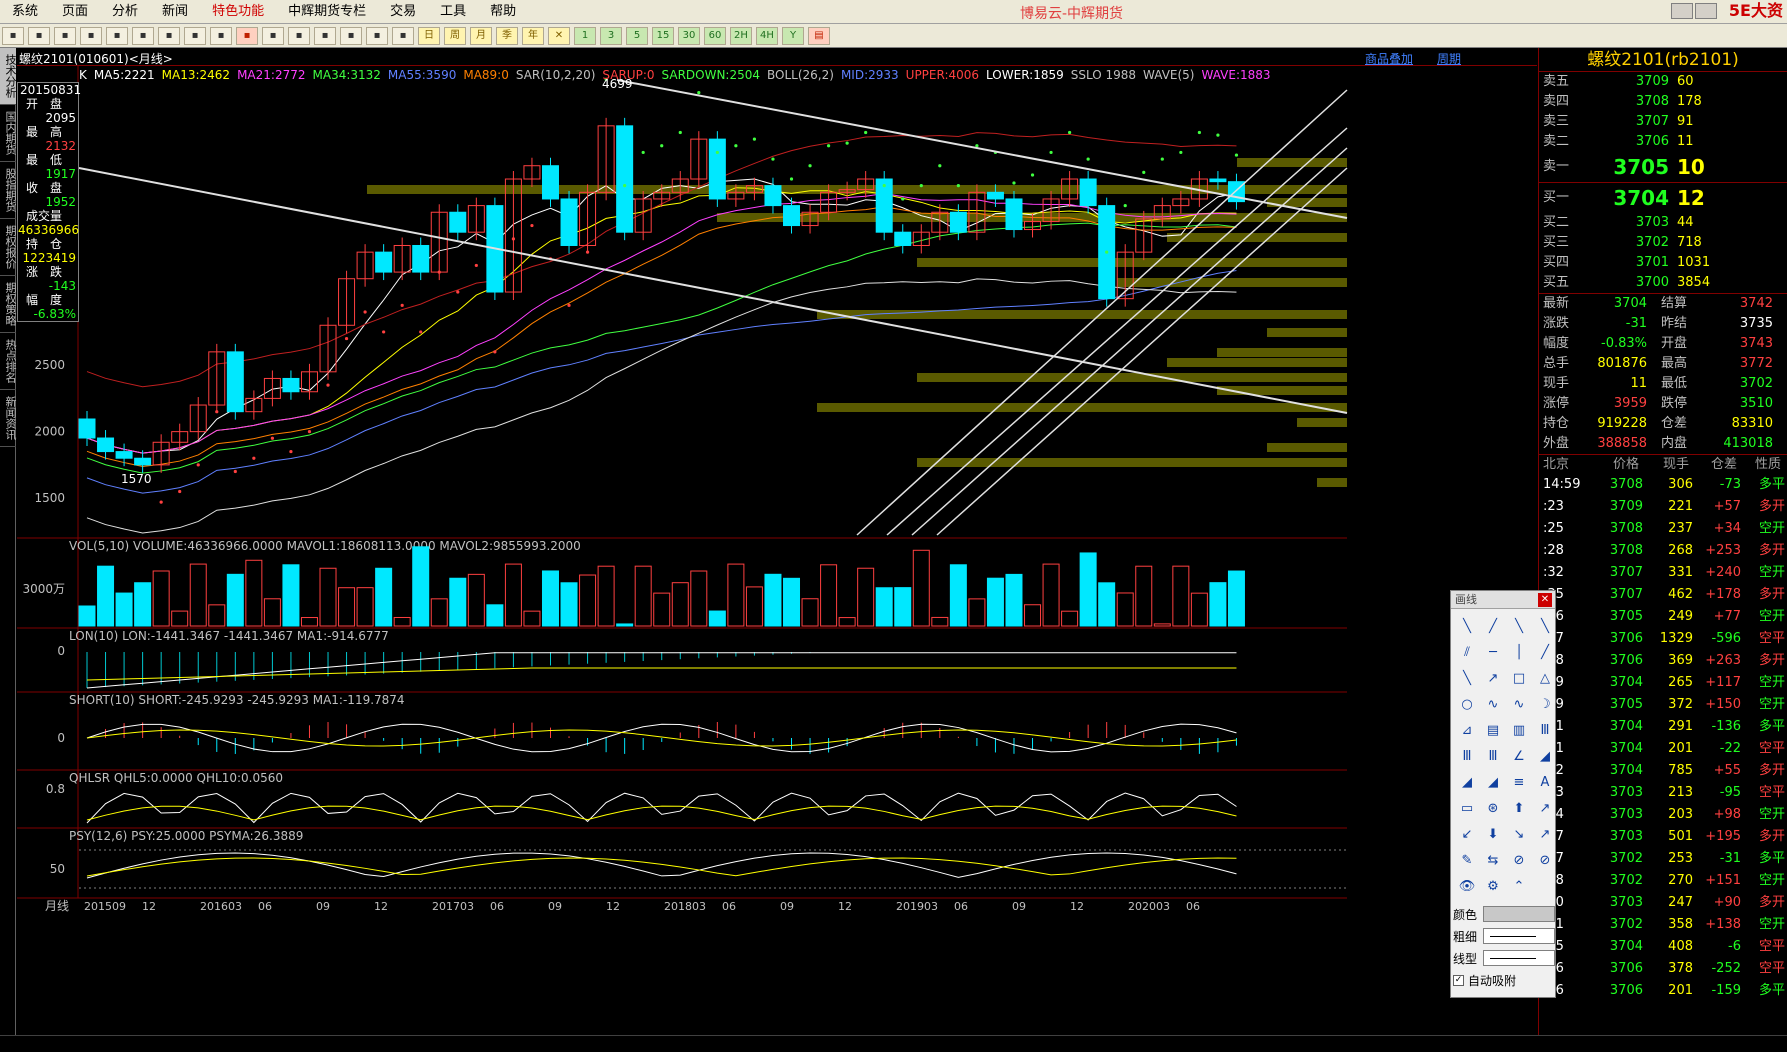  Describe the element at coordinates (1493, 783) in the screenshot. I see `cycle-icon: ◢` at that location.